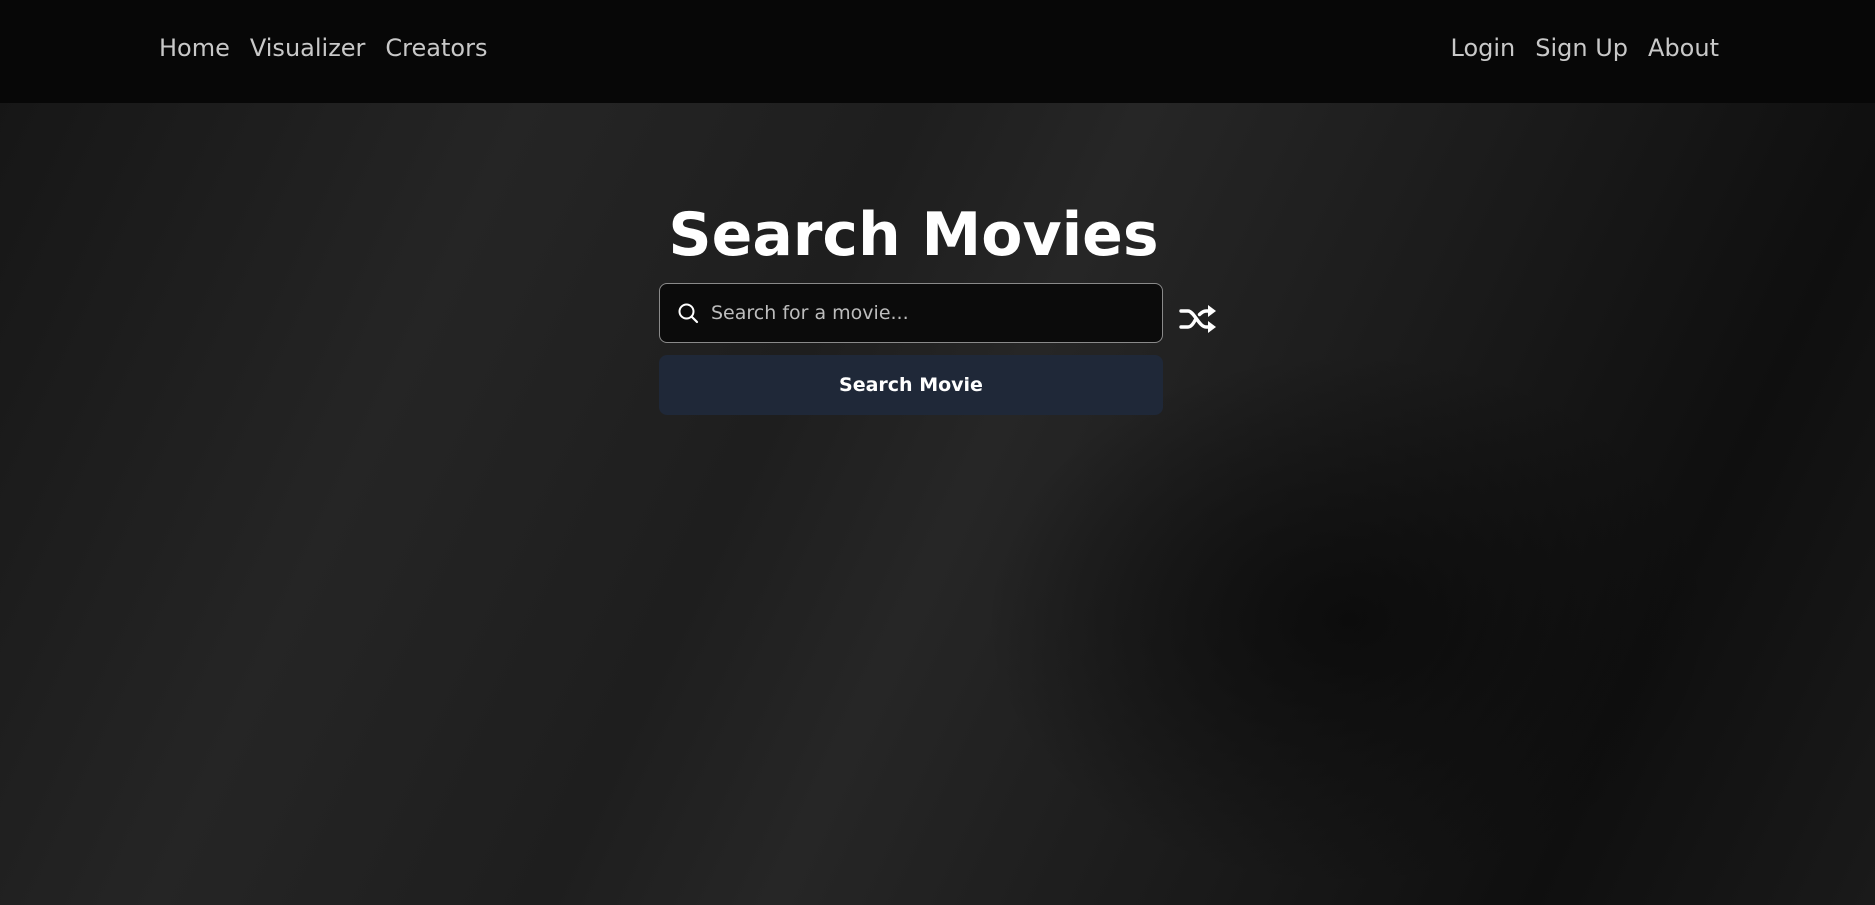 The width and height of the screenshot is (1875, 905). What do you see at coordinates (911, 385) in the screenshot?
I see `search-movie-button: Search Movie` at bounding box center [911, 385].